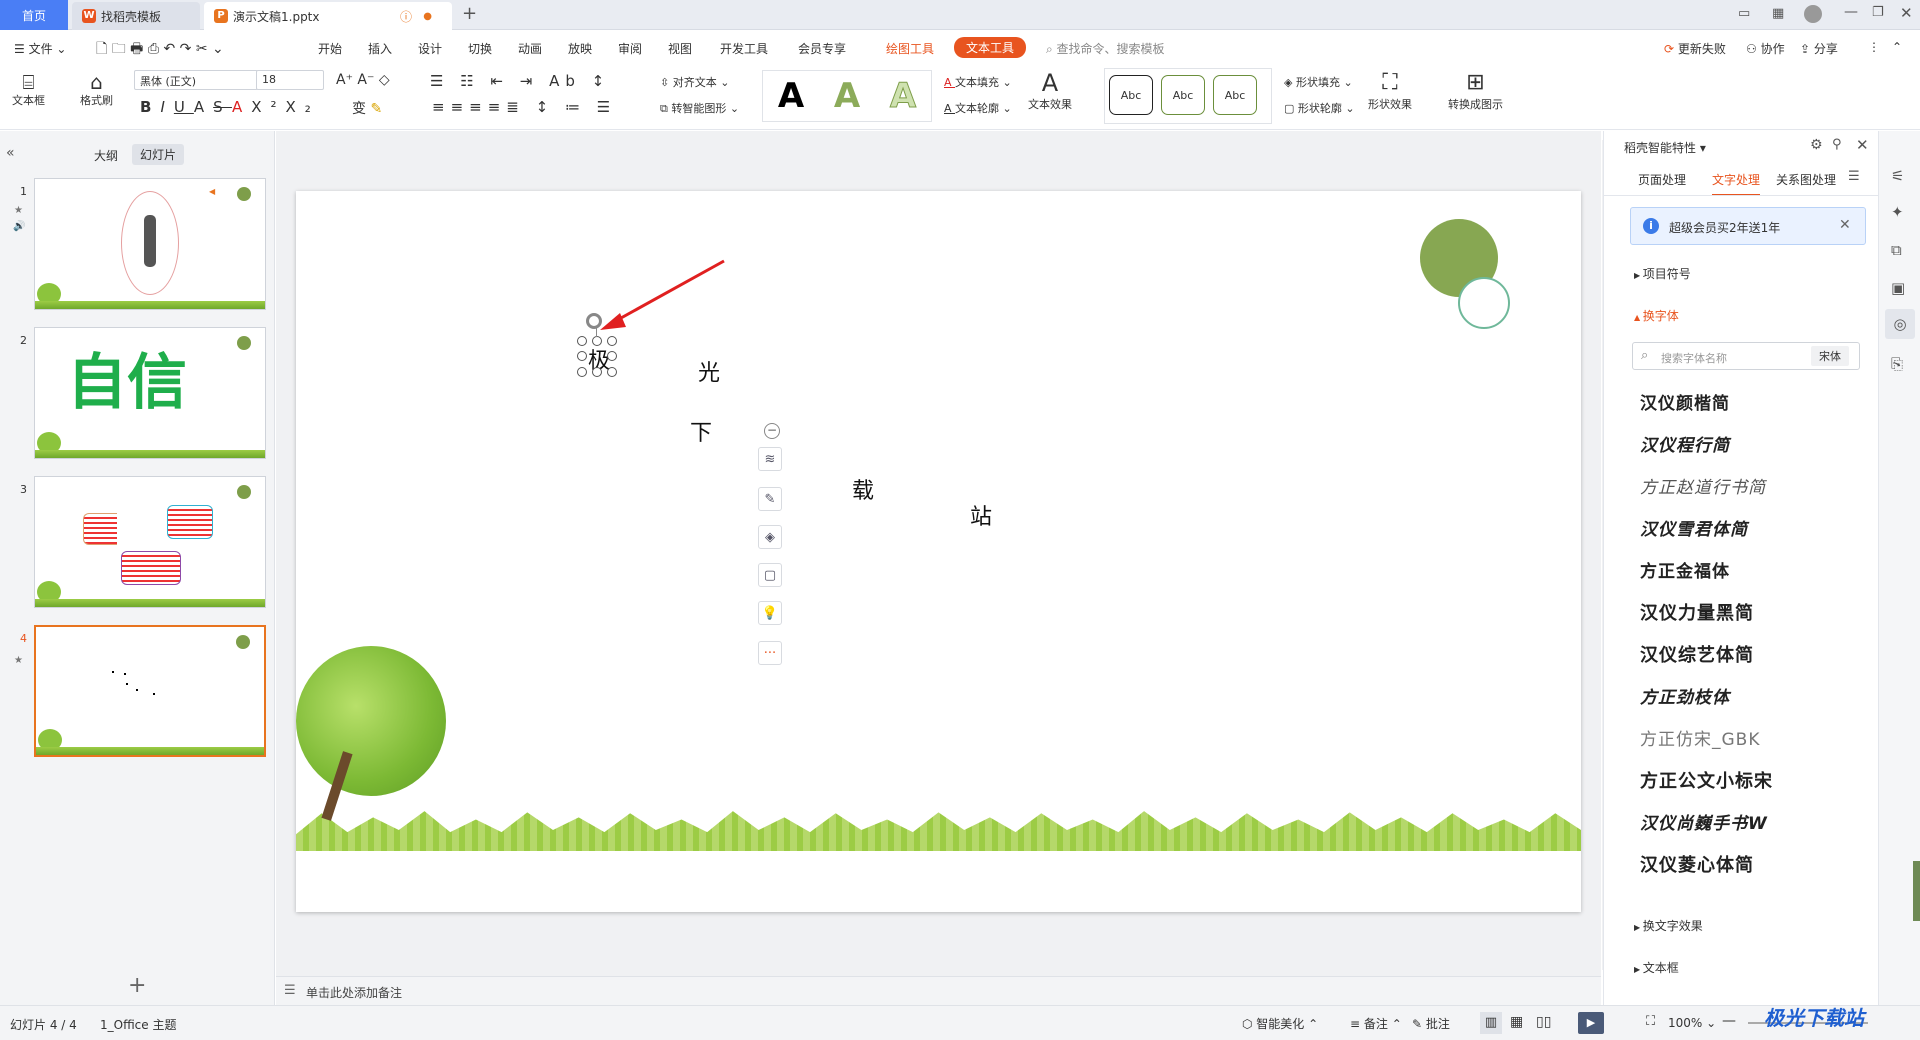  Describe the element at coordinates (1854, 176) in the screenshot. I see `menu-icon: ☰` at that location.